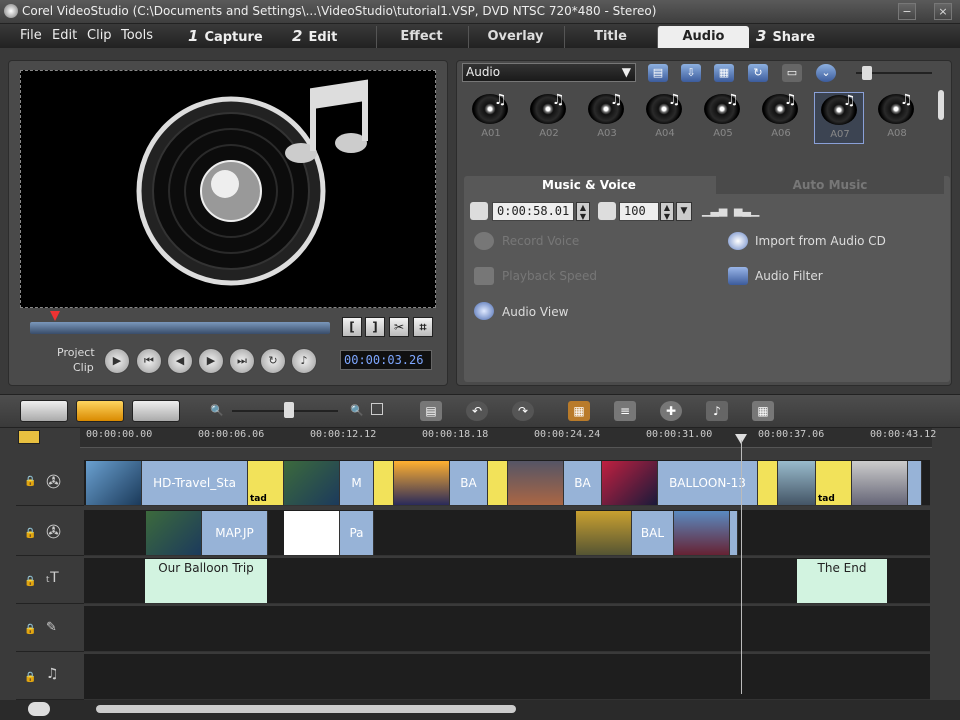 The width and height of the screenshot is (960, 720). Describe the element at coordinates (549, 118) in the screenshot. I see `audio-thumb-a02: ♫ A02` at that location.